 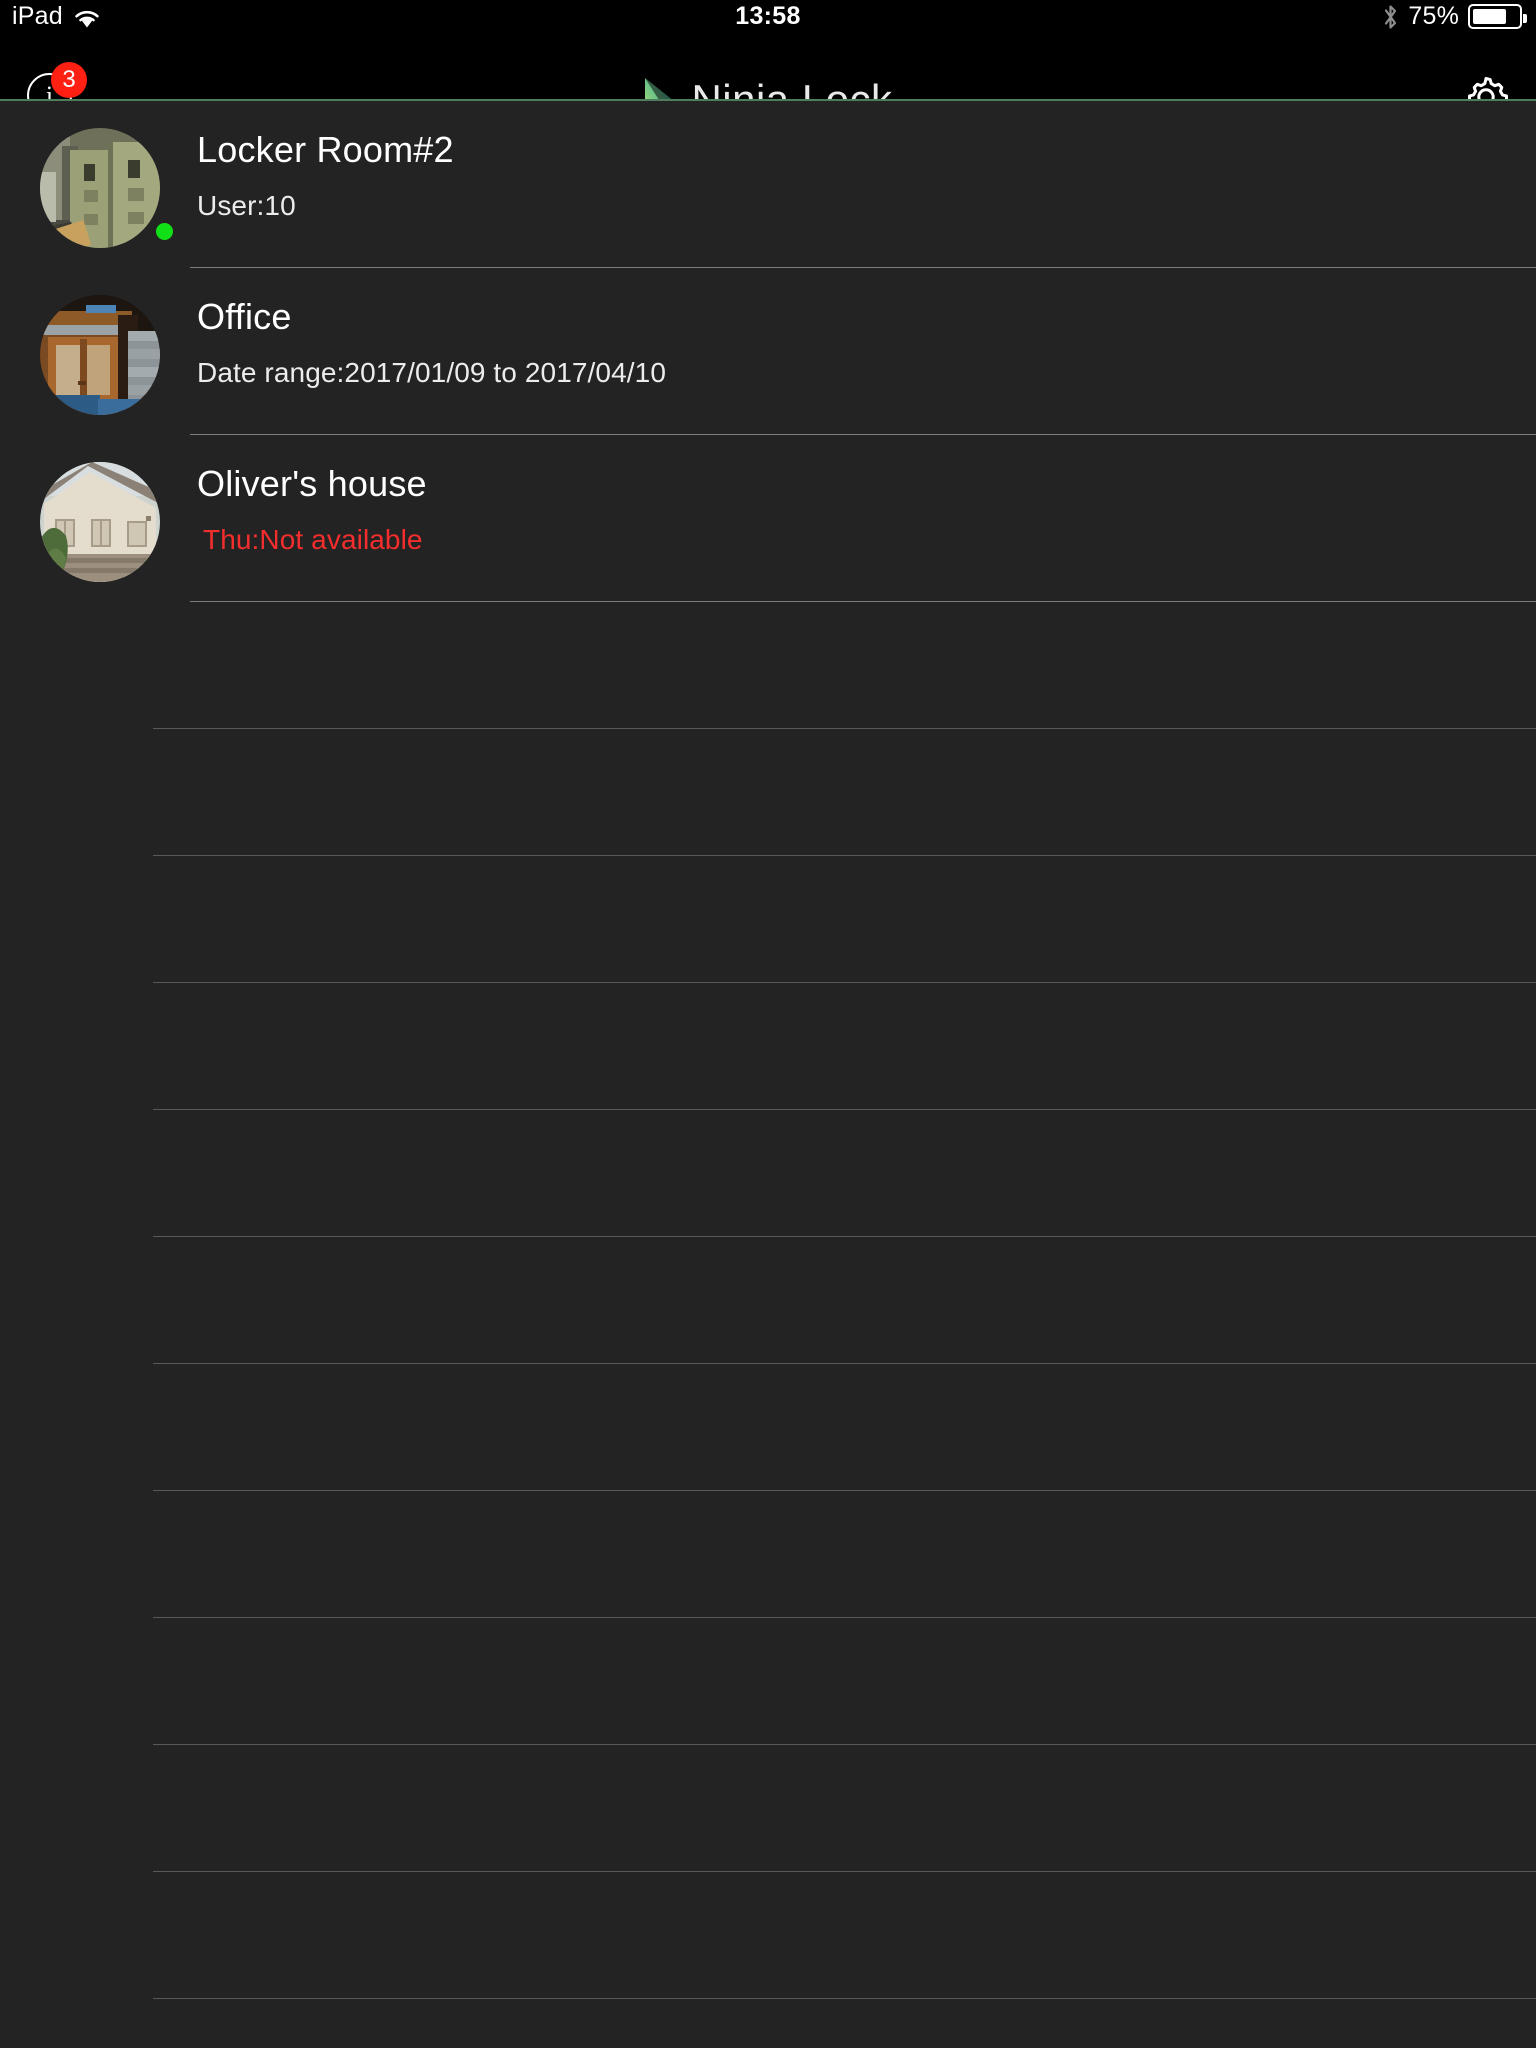 I want to click on status-bar-clock: 13:58, so click(x=768, y=16).